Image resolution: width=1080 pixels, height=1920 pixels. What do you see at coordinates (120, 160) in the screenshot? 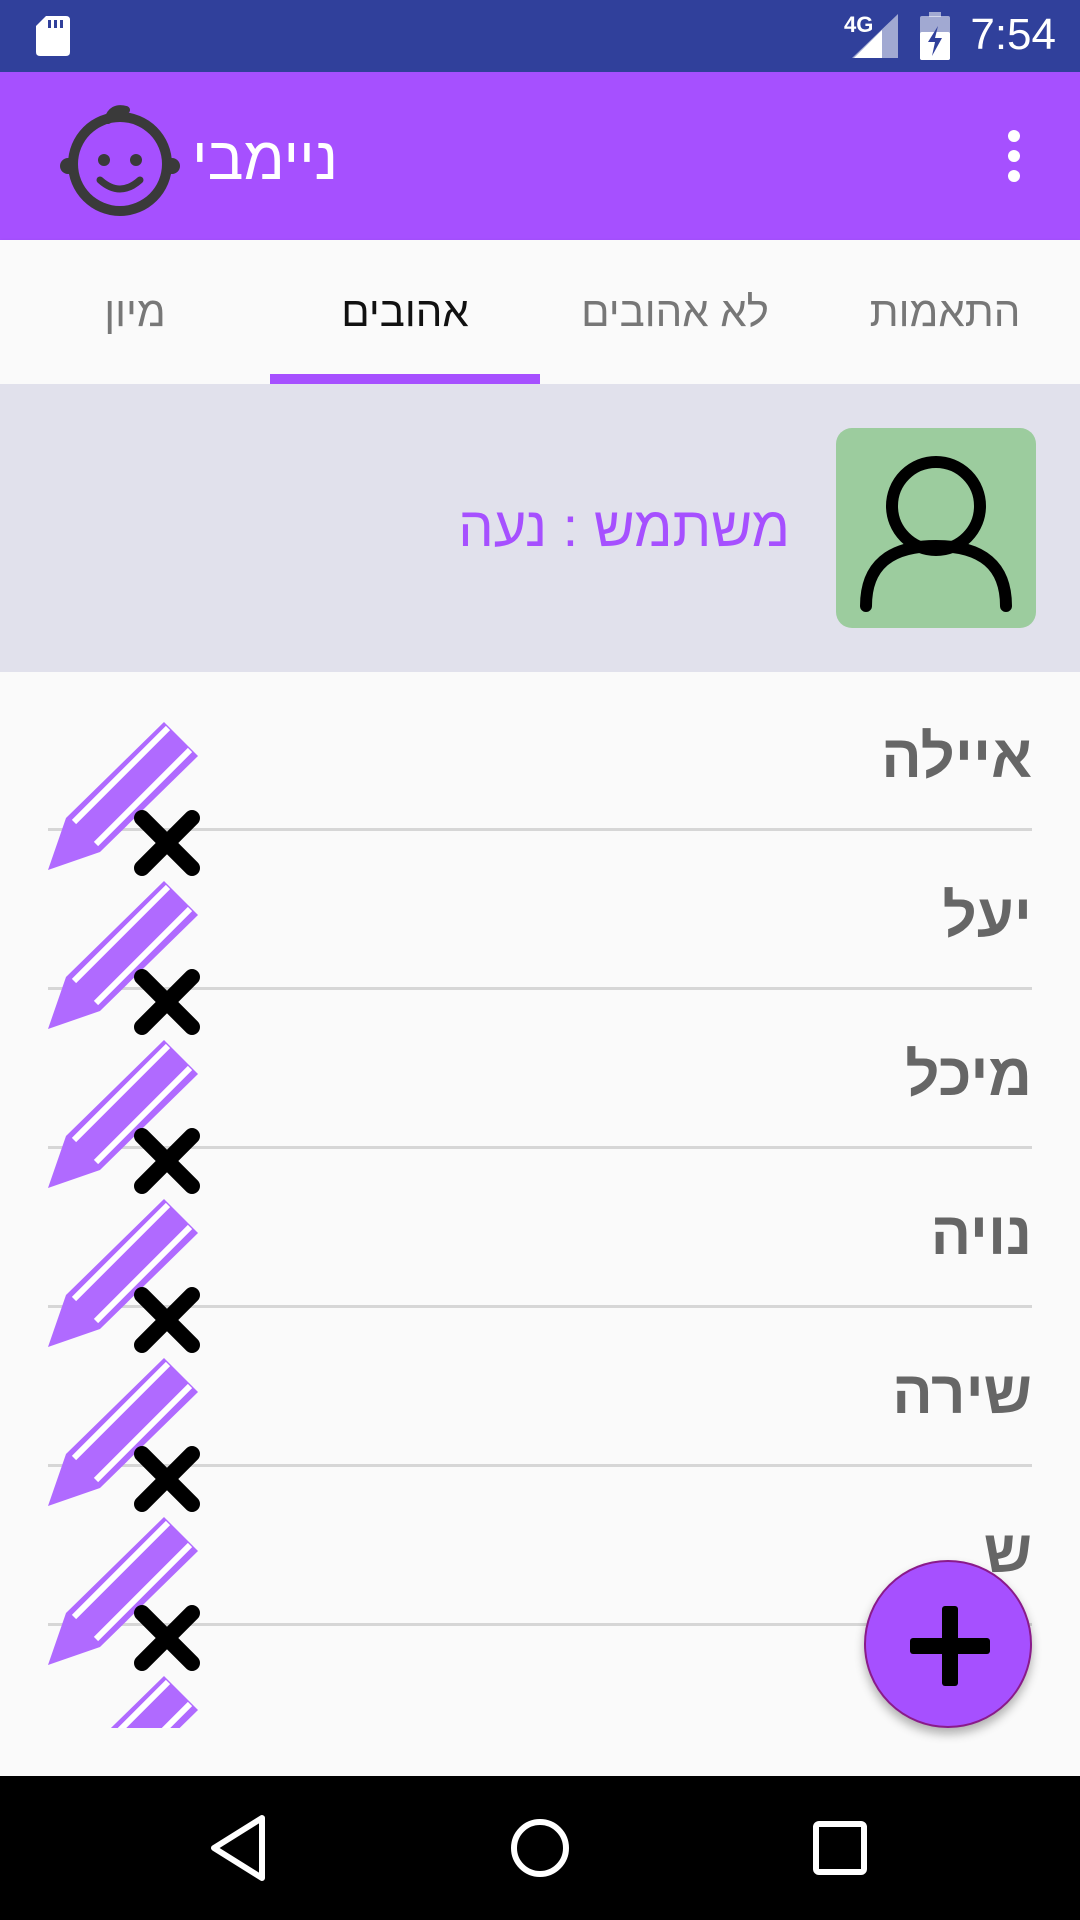
I see `baby-face-icon` at bounding box center [120, 160].